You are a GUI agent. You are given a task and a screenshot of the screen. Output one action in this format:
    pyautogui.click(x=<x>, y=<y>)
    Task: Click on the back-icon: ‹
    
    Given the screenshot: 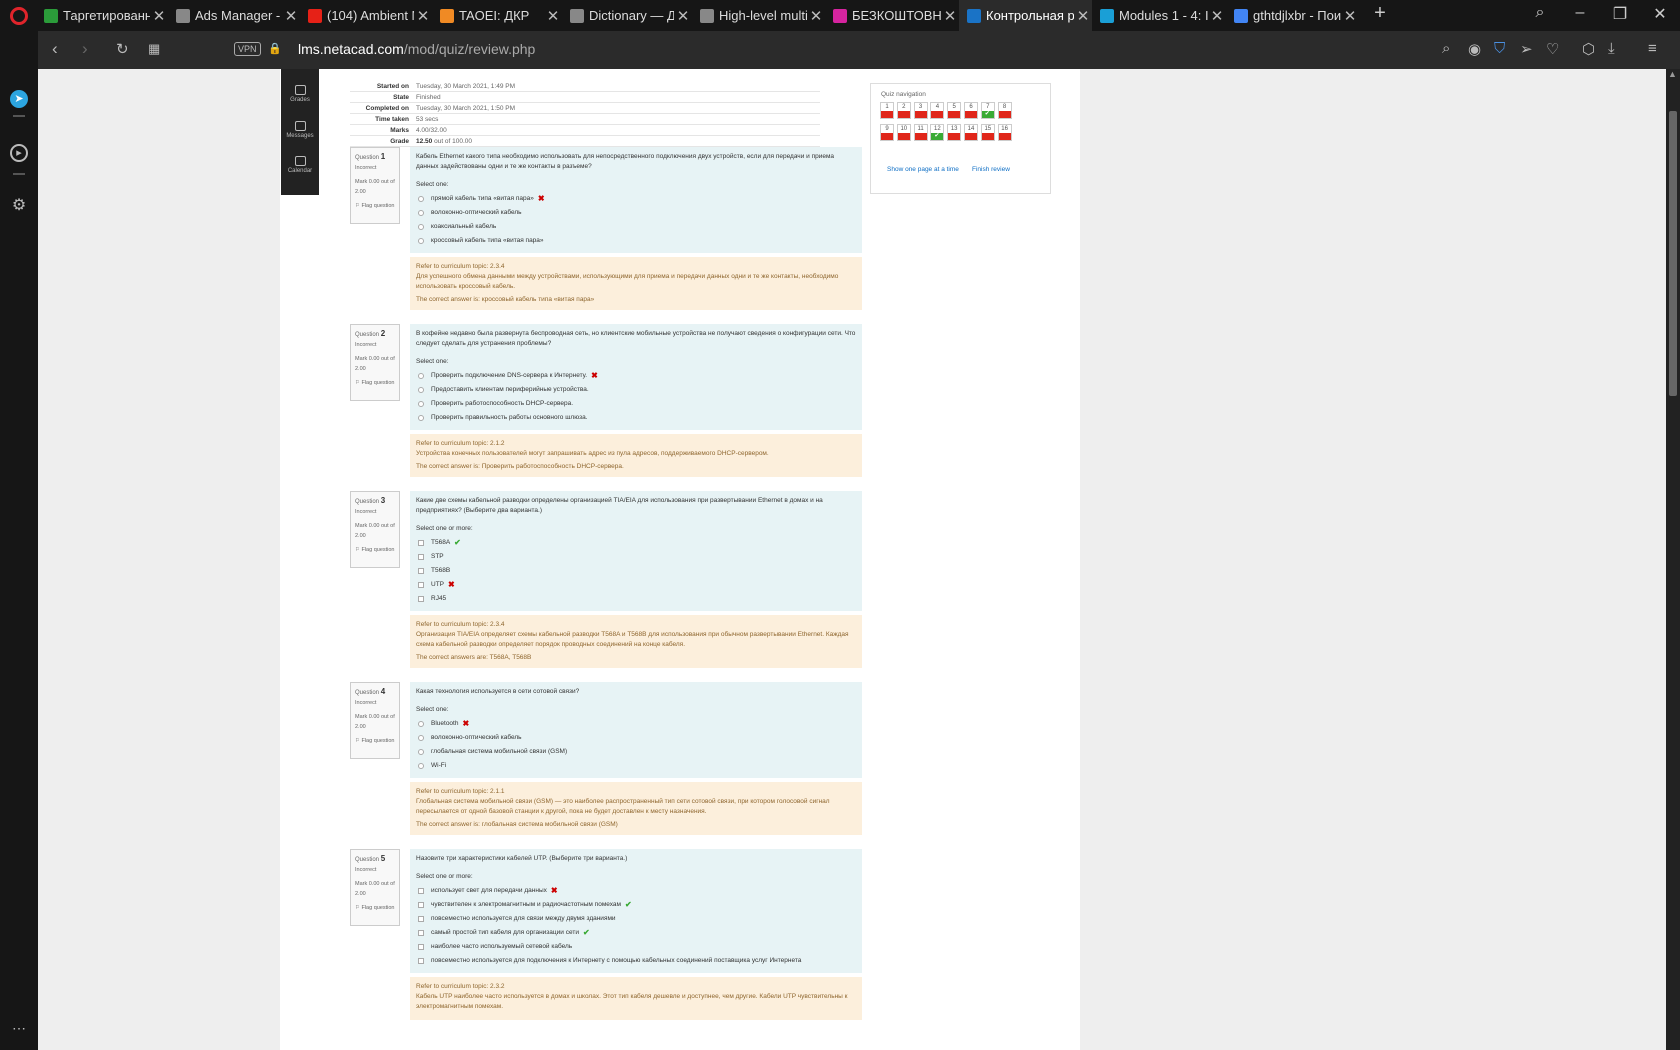 What is the action you would take?
    pyautogui.click(x=55, y=49)
    